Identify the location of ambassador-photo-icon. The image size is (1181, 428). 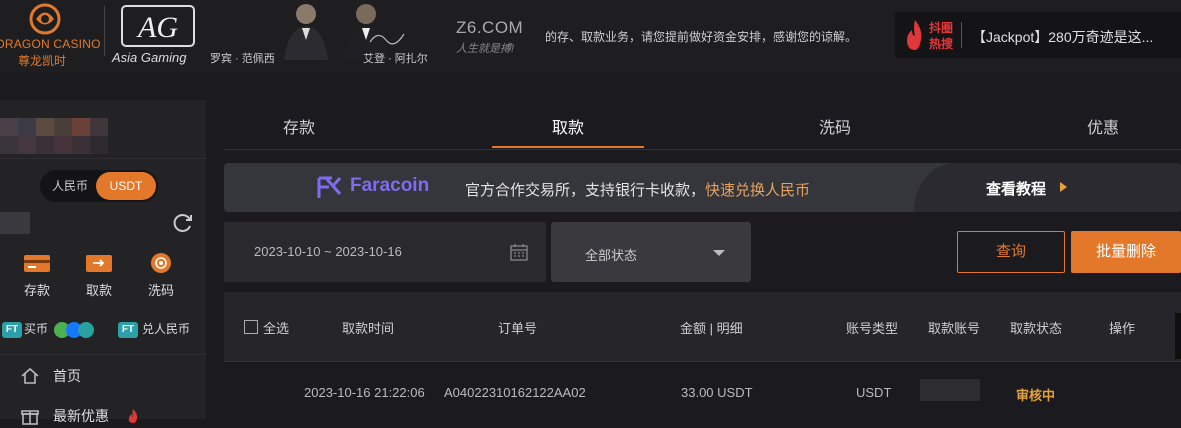
(306, 32).